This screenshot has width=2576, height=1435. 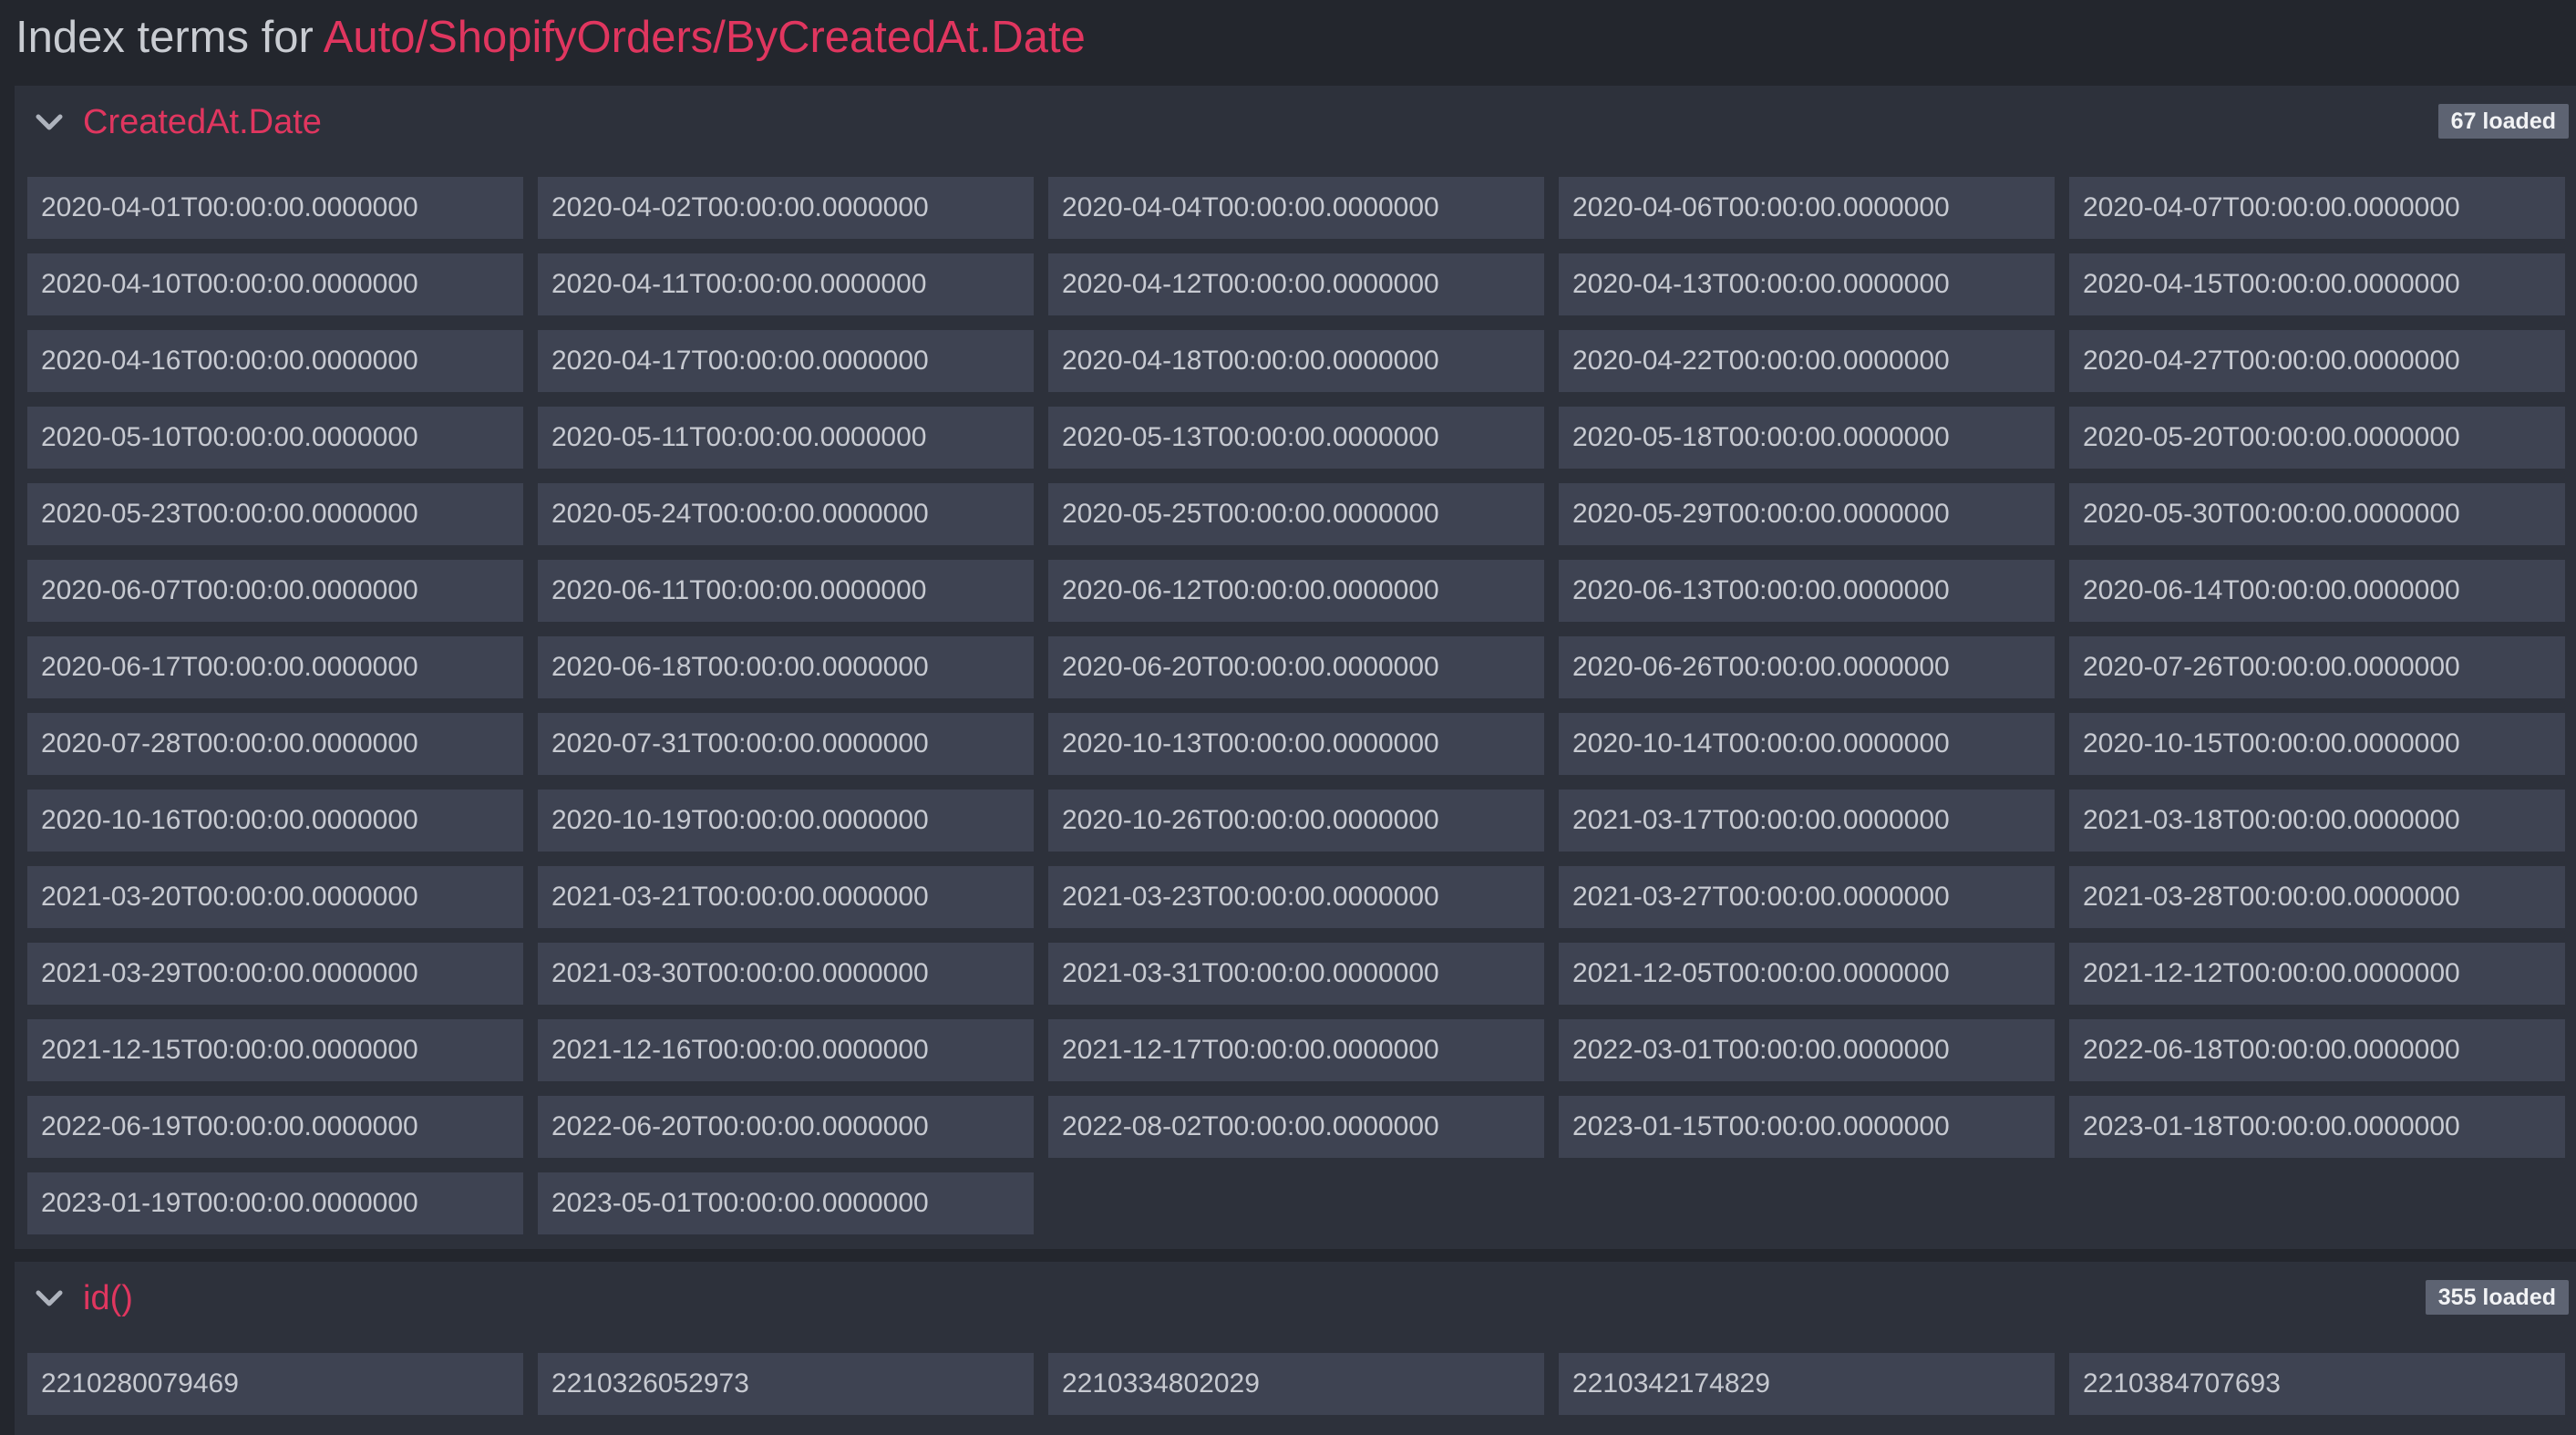 What do you see at coordinates (1807, 514) in the screenshot?
I see `index-term: 2020-05-29T00:00:00.0000000` at bounding box center [1807, 514].